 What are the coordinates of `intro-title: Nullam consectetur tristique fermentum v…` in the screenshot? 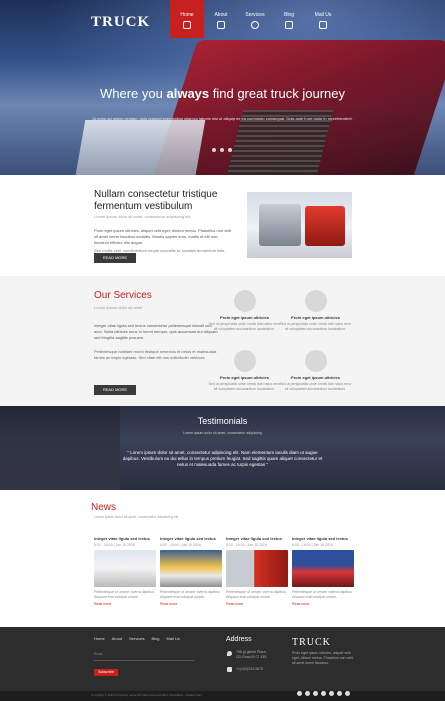 It's located at (156, 200).